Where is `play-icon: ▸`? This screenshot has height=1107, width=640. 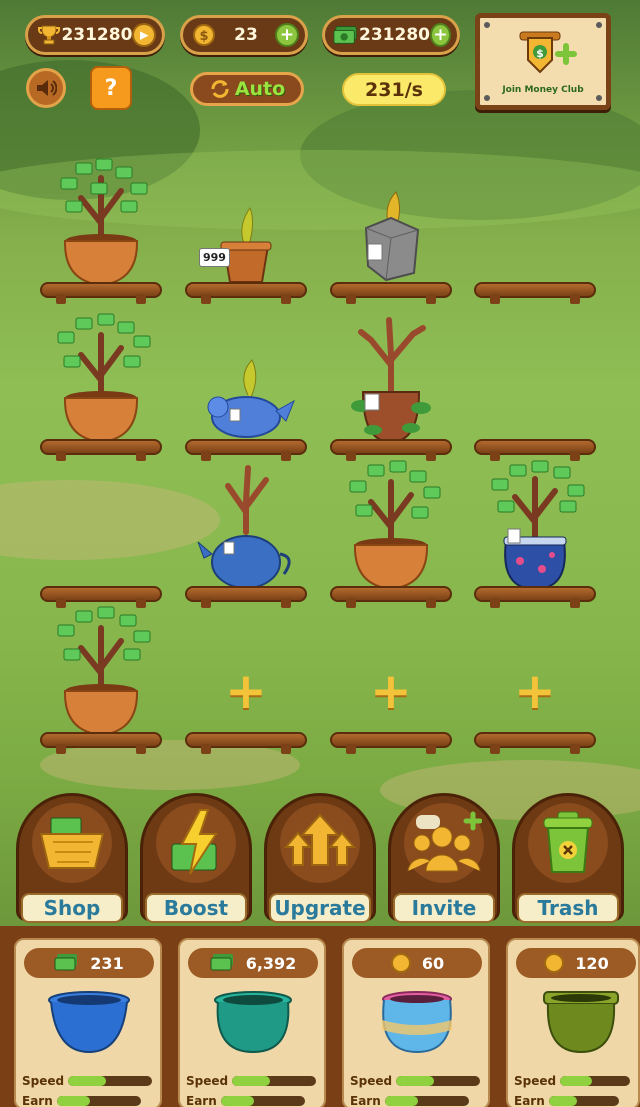
play-icon: ▸ is located at coordinates (144, 35).